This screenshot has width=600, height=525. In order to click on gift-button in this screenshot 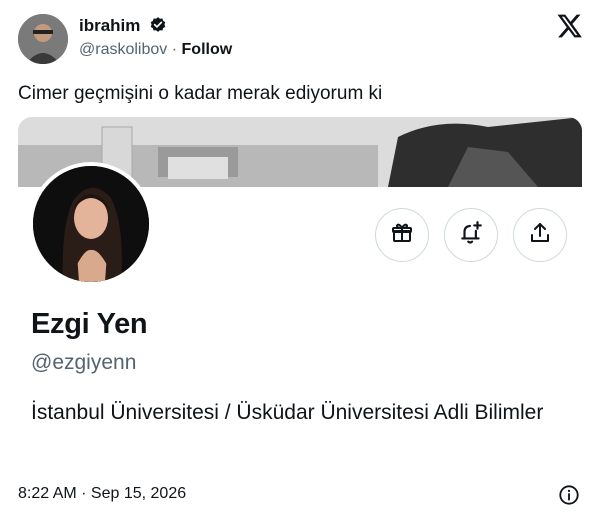, I will do `click(402, 235)`.